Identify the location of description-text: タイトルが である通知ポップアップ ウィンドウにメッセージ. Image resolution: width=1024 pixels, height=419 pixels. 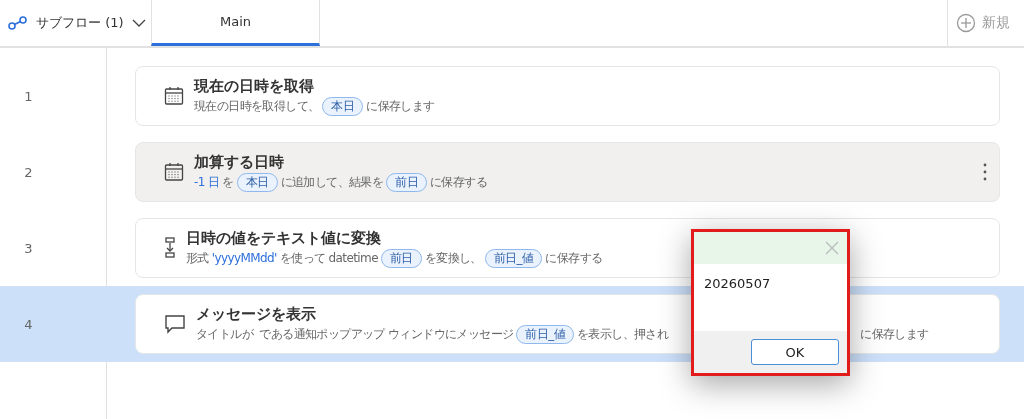
(355, 334).